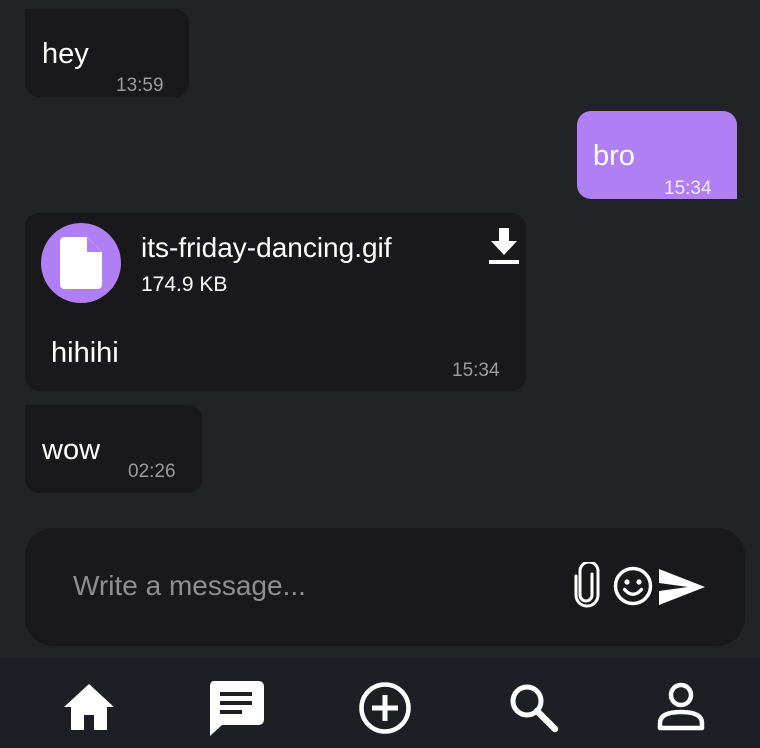  Describe the element at coordinates (633, 586) in the screenshot. I see `emoji-icon` at that location.